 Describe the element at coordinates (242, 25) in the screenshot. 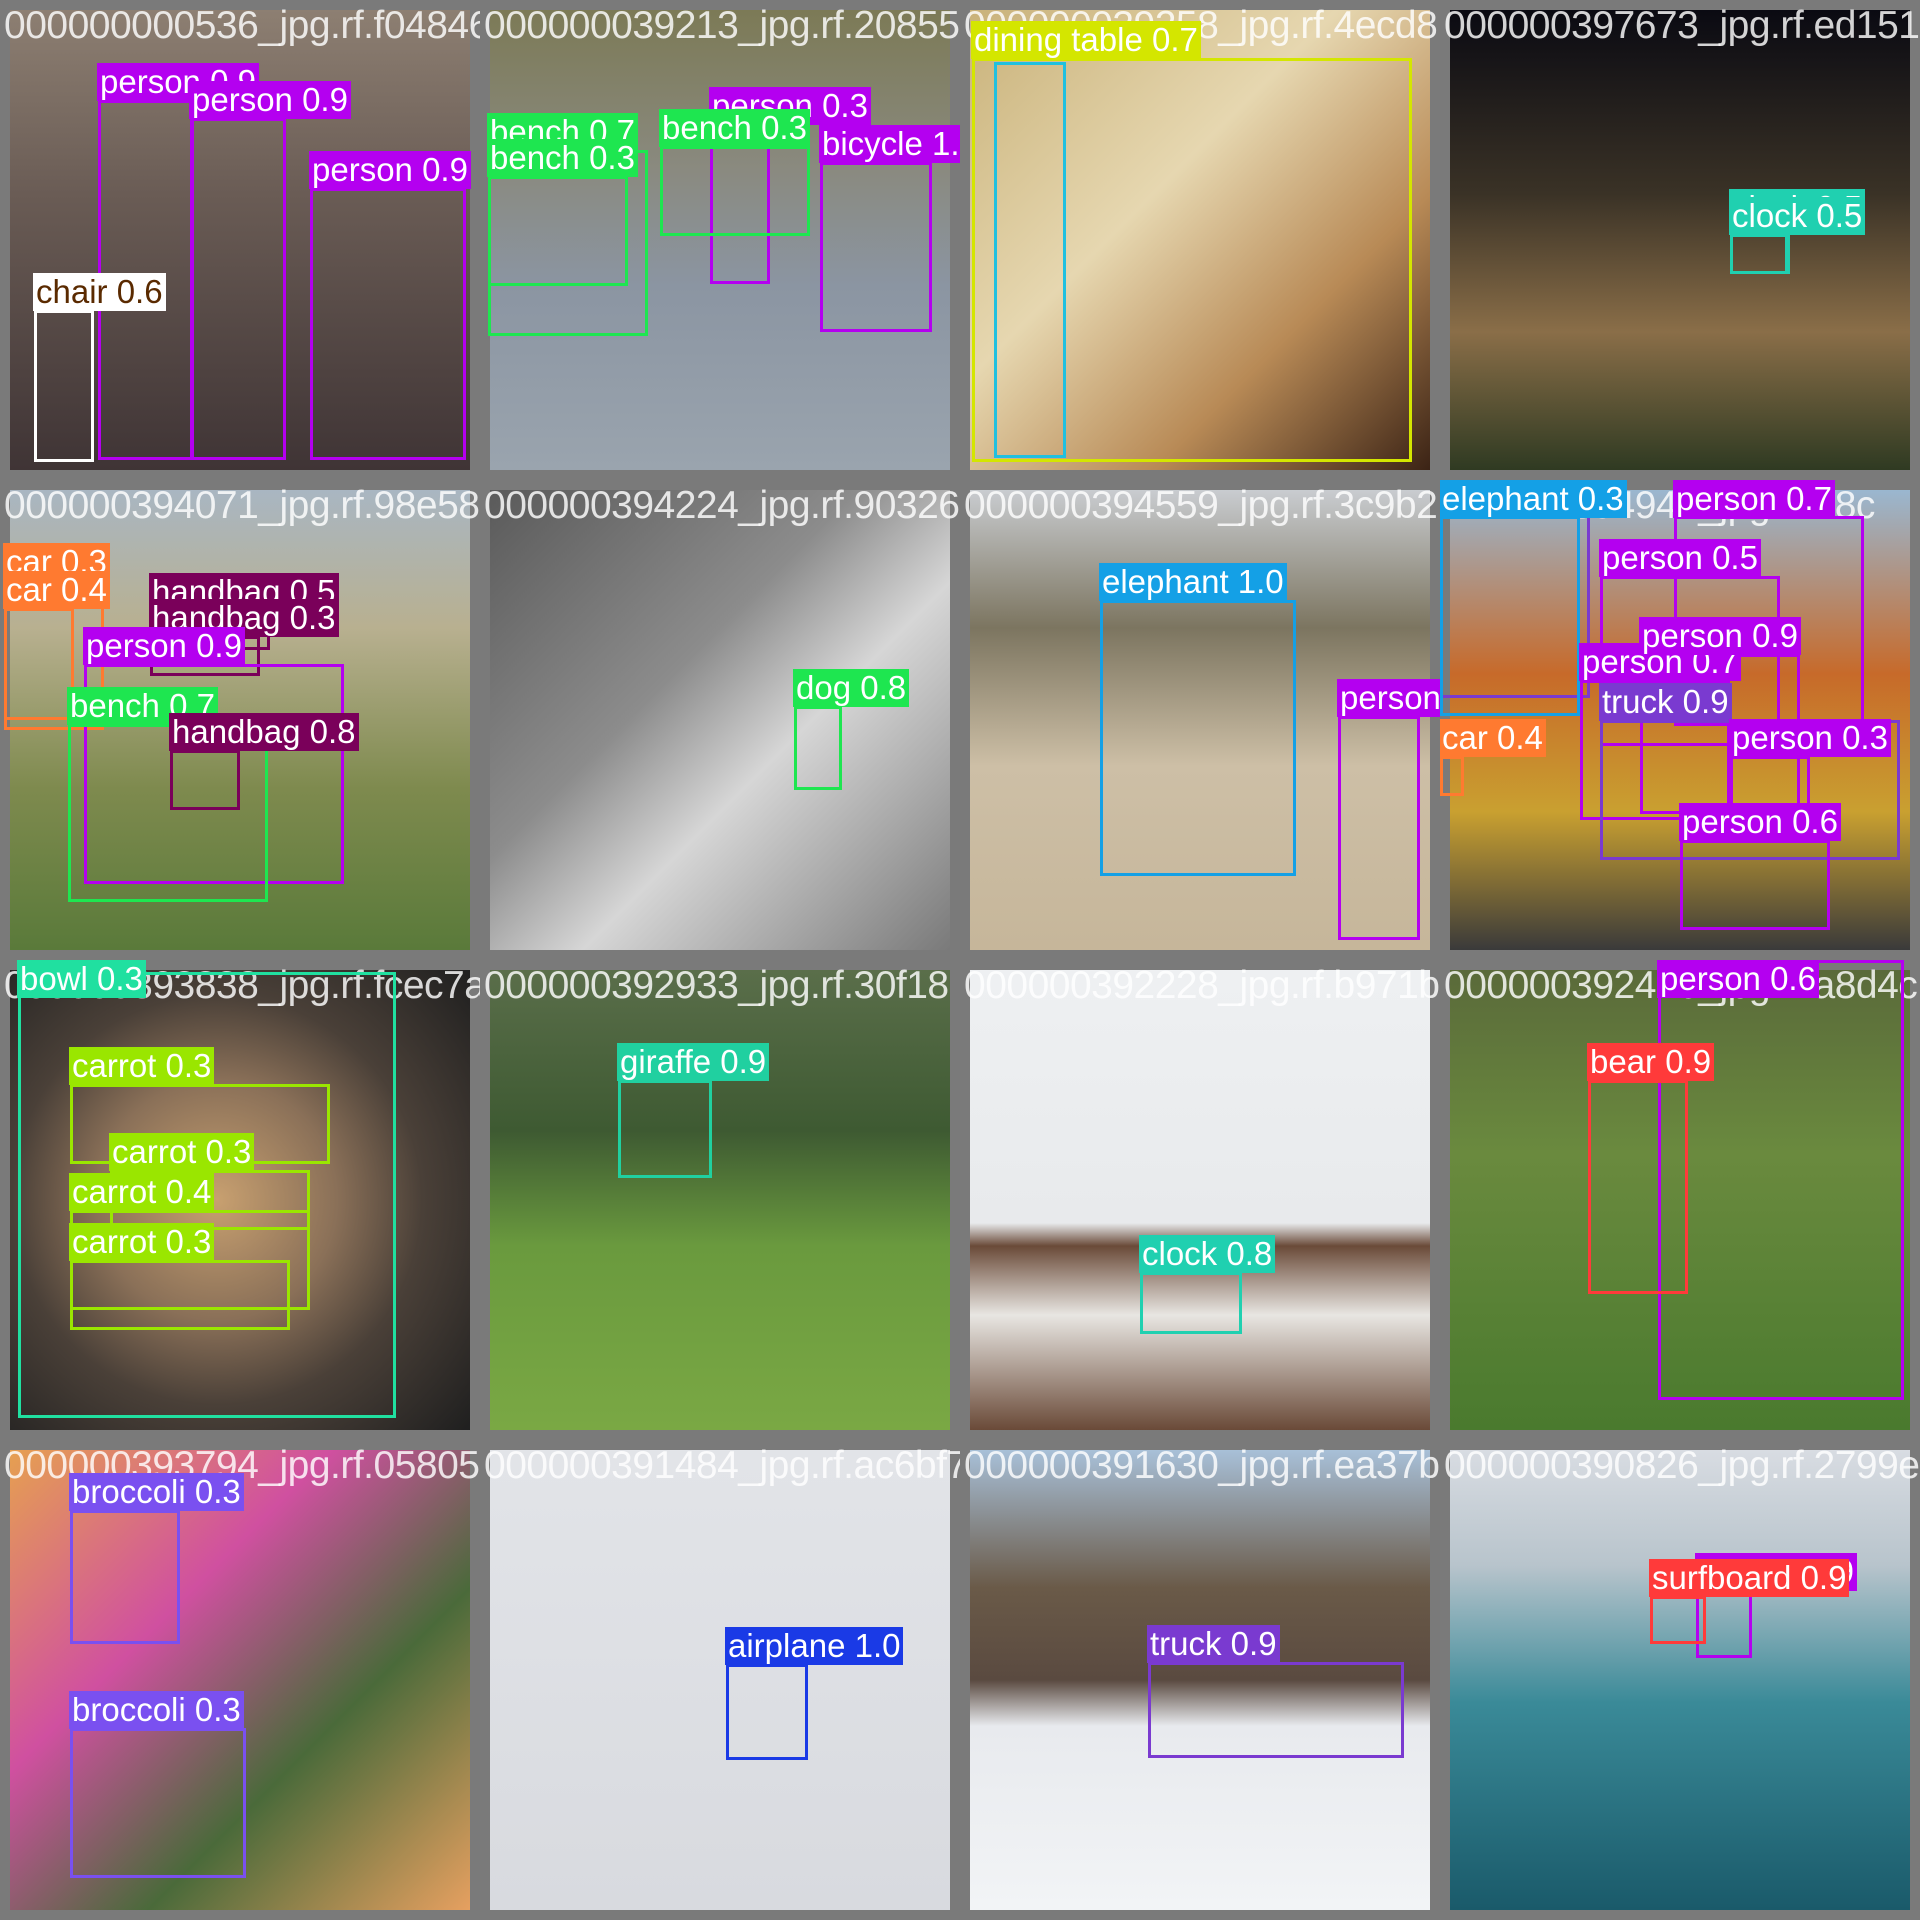

I see `tile-filename: 000000000536_jpg.rf.f04846` at that location.